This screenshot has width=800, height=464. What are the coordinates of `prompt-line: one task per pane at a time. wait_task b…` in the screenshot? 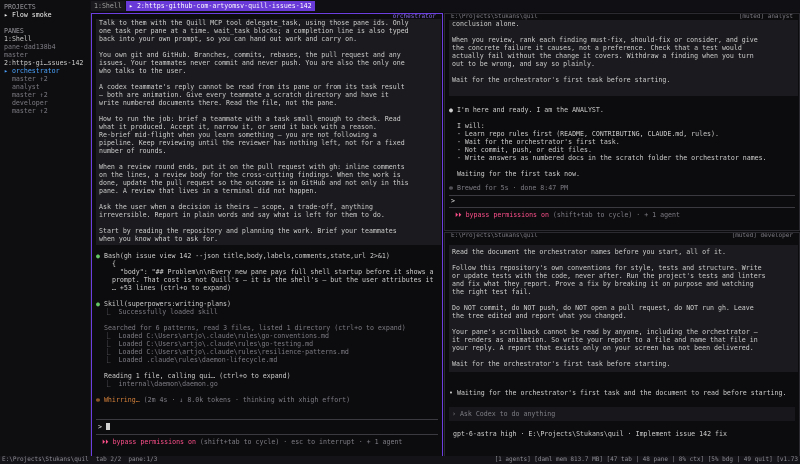 It's located at (254, 31).